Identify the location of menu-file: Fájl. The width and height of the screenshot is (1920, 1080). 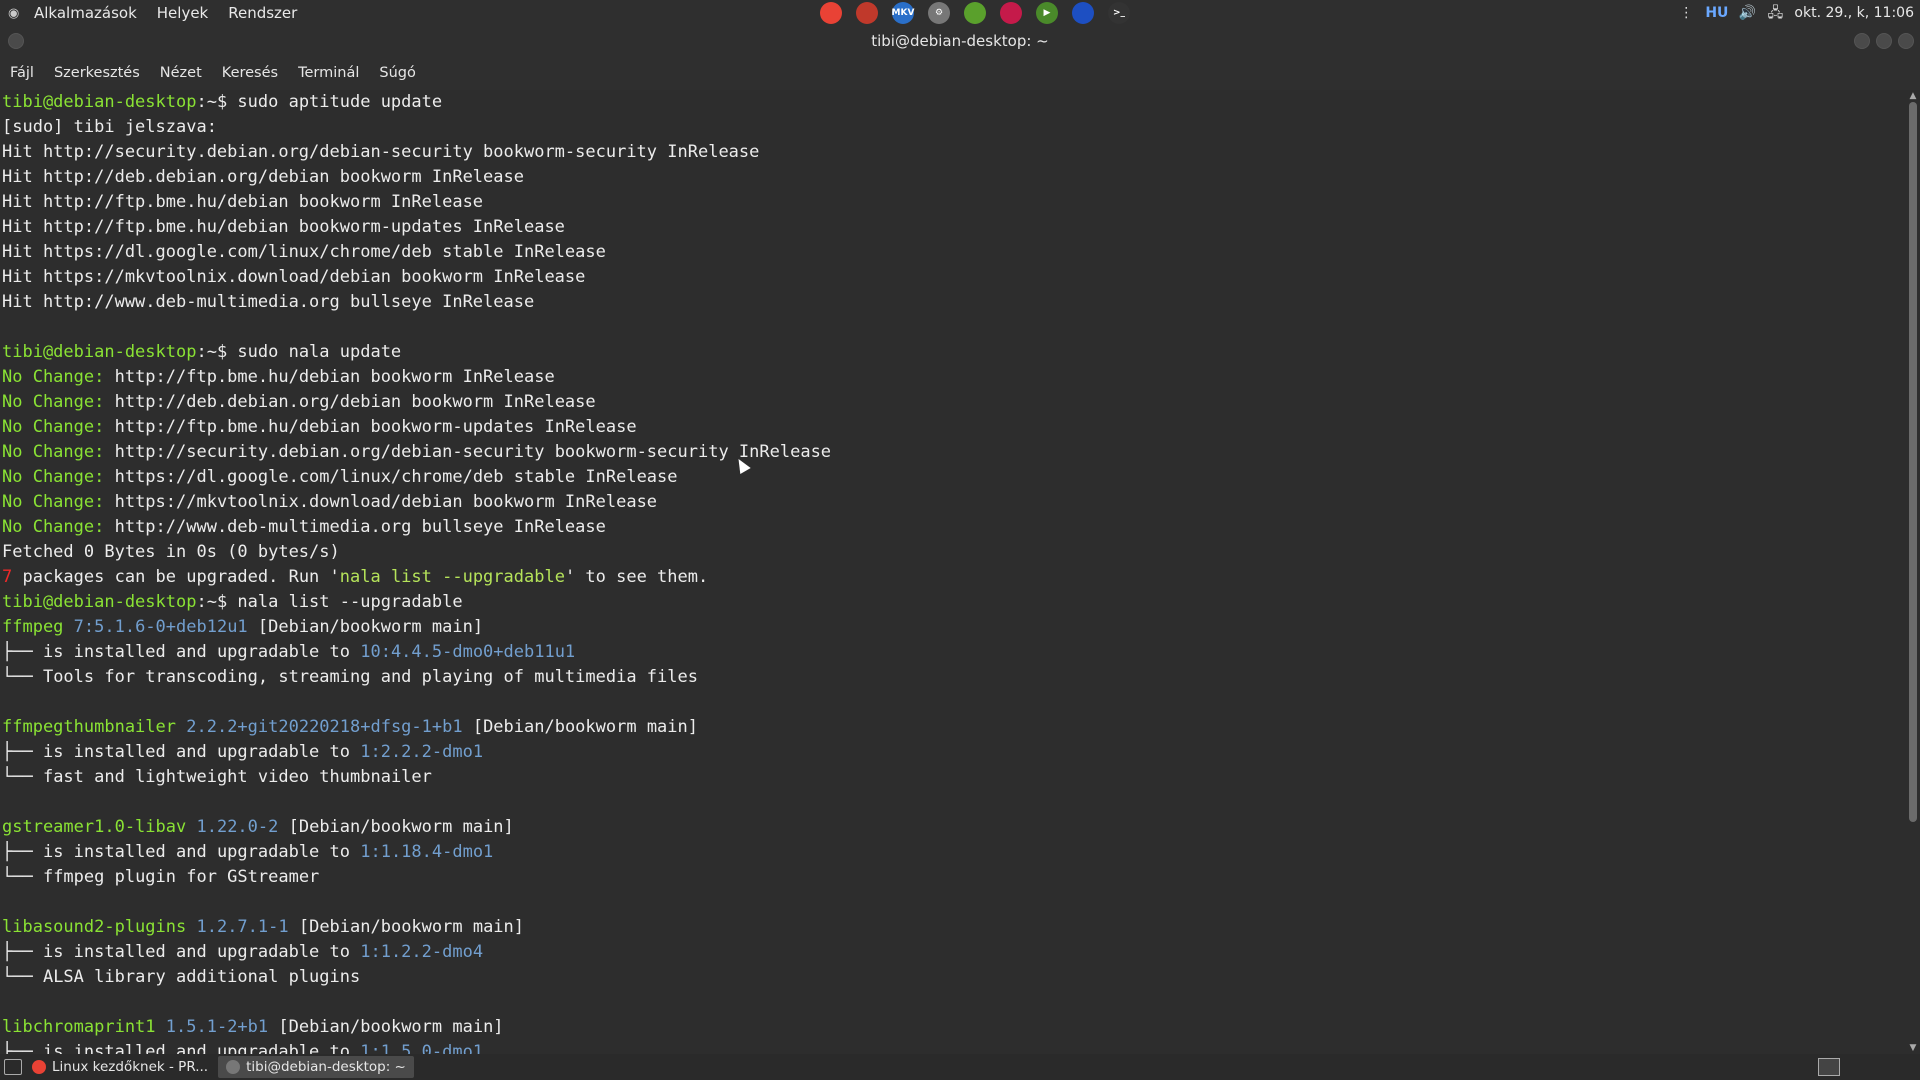
(22, 73).